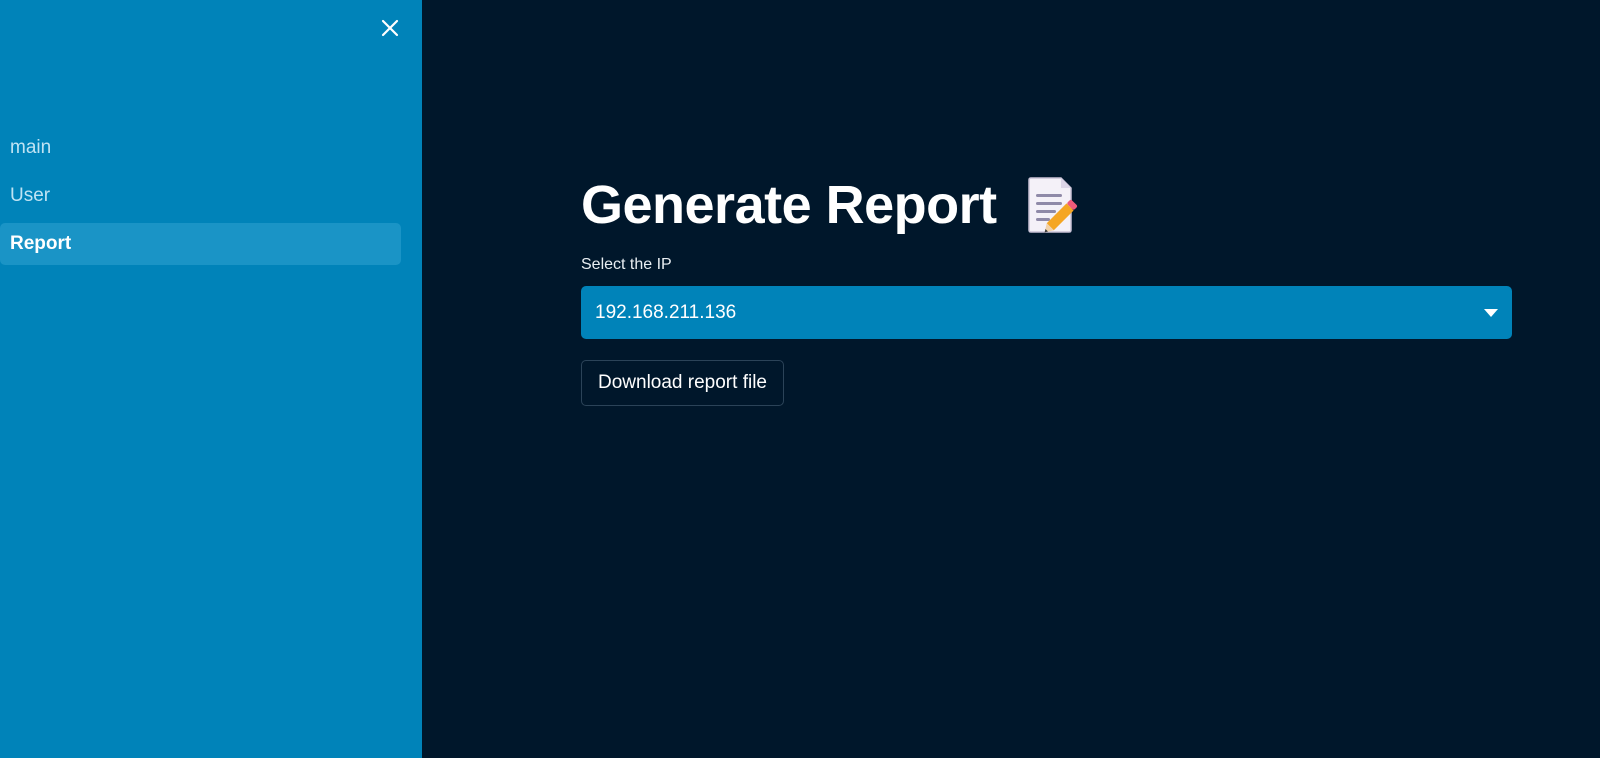  What do you see at coordinates (200, 196) in the screenshot?
I see `sidebar-item-user: User` at bounding box center [200, 196].